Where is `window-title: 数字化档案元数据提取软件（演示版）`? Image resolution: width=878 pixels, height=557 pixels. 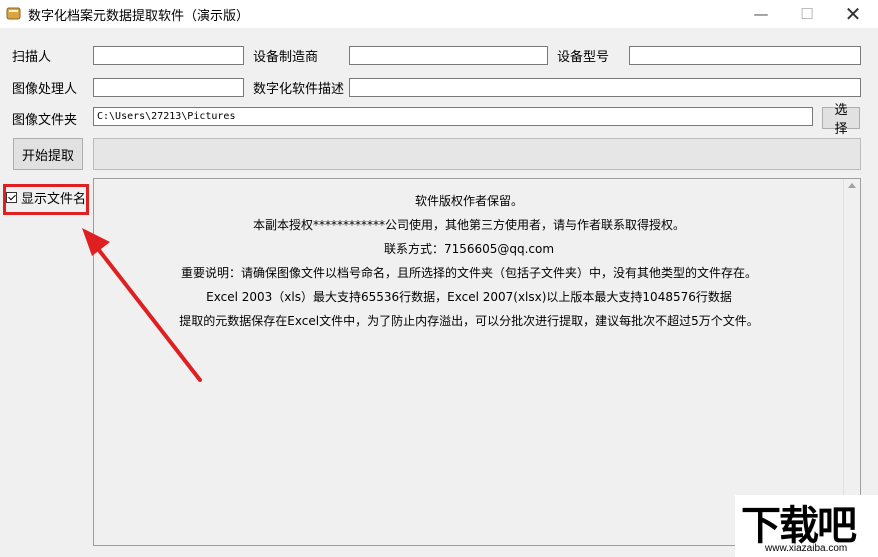
window-title: 数字化档案元数据提取软件（演示版） is located at coordinates (139, 16).